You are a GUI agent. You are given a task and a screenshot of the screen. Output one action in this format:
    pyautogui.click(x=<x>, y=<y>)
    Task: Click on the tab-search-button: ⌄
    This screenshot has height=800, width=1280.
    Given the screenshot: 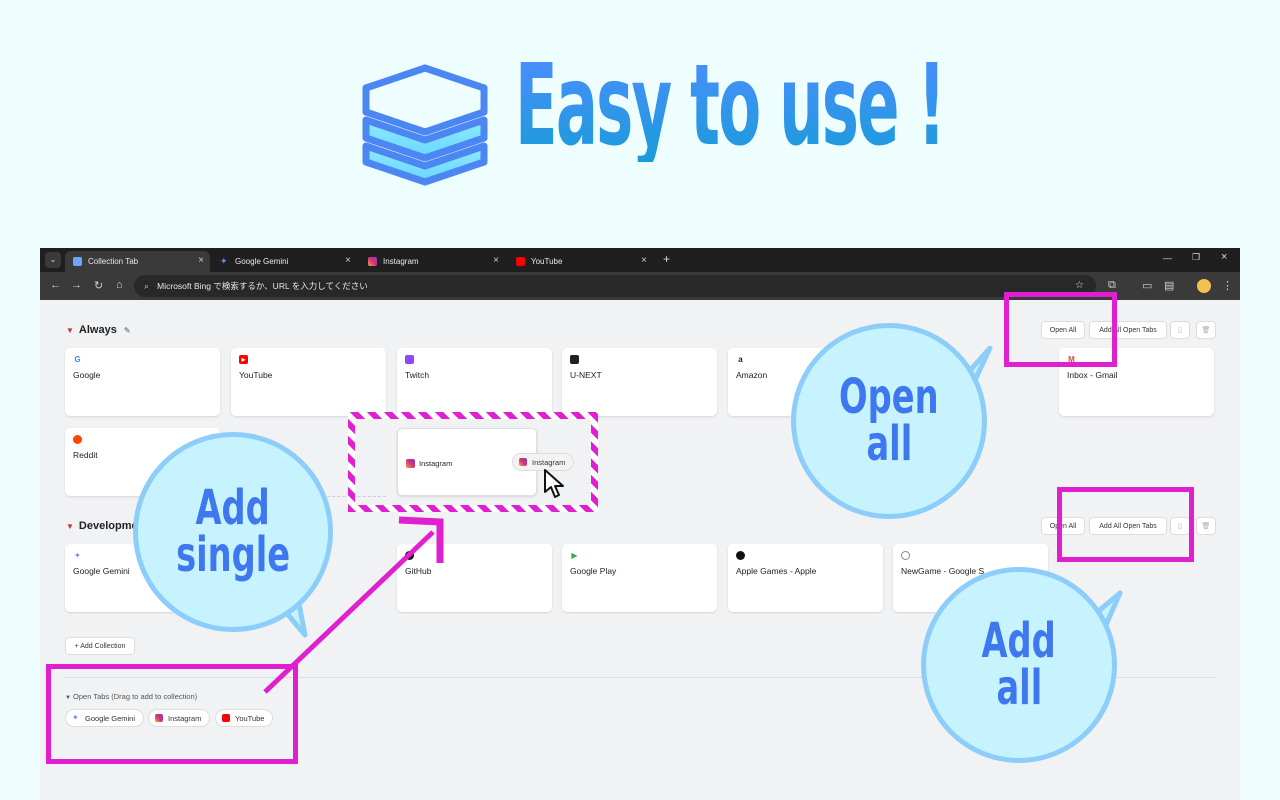 What is the action you would take?
    pyautogui.click(x=53, y=260)
    